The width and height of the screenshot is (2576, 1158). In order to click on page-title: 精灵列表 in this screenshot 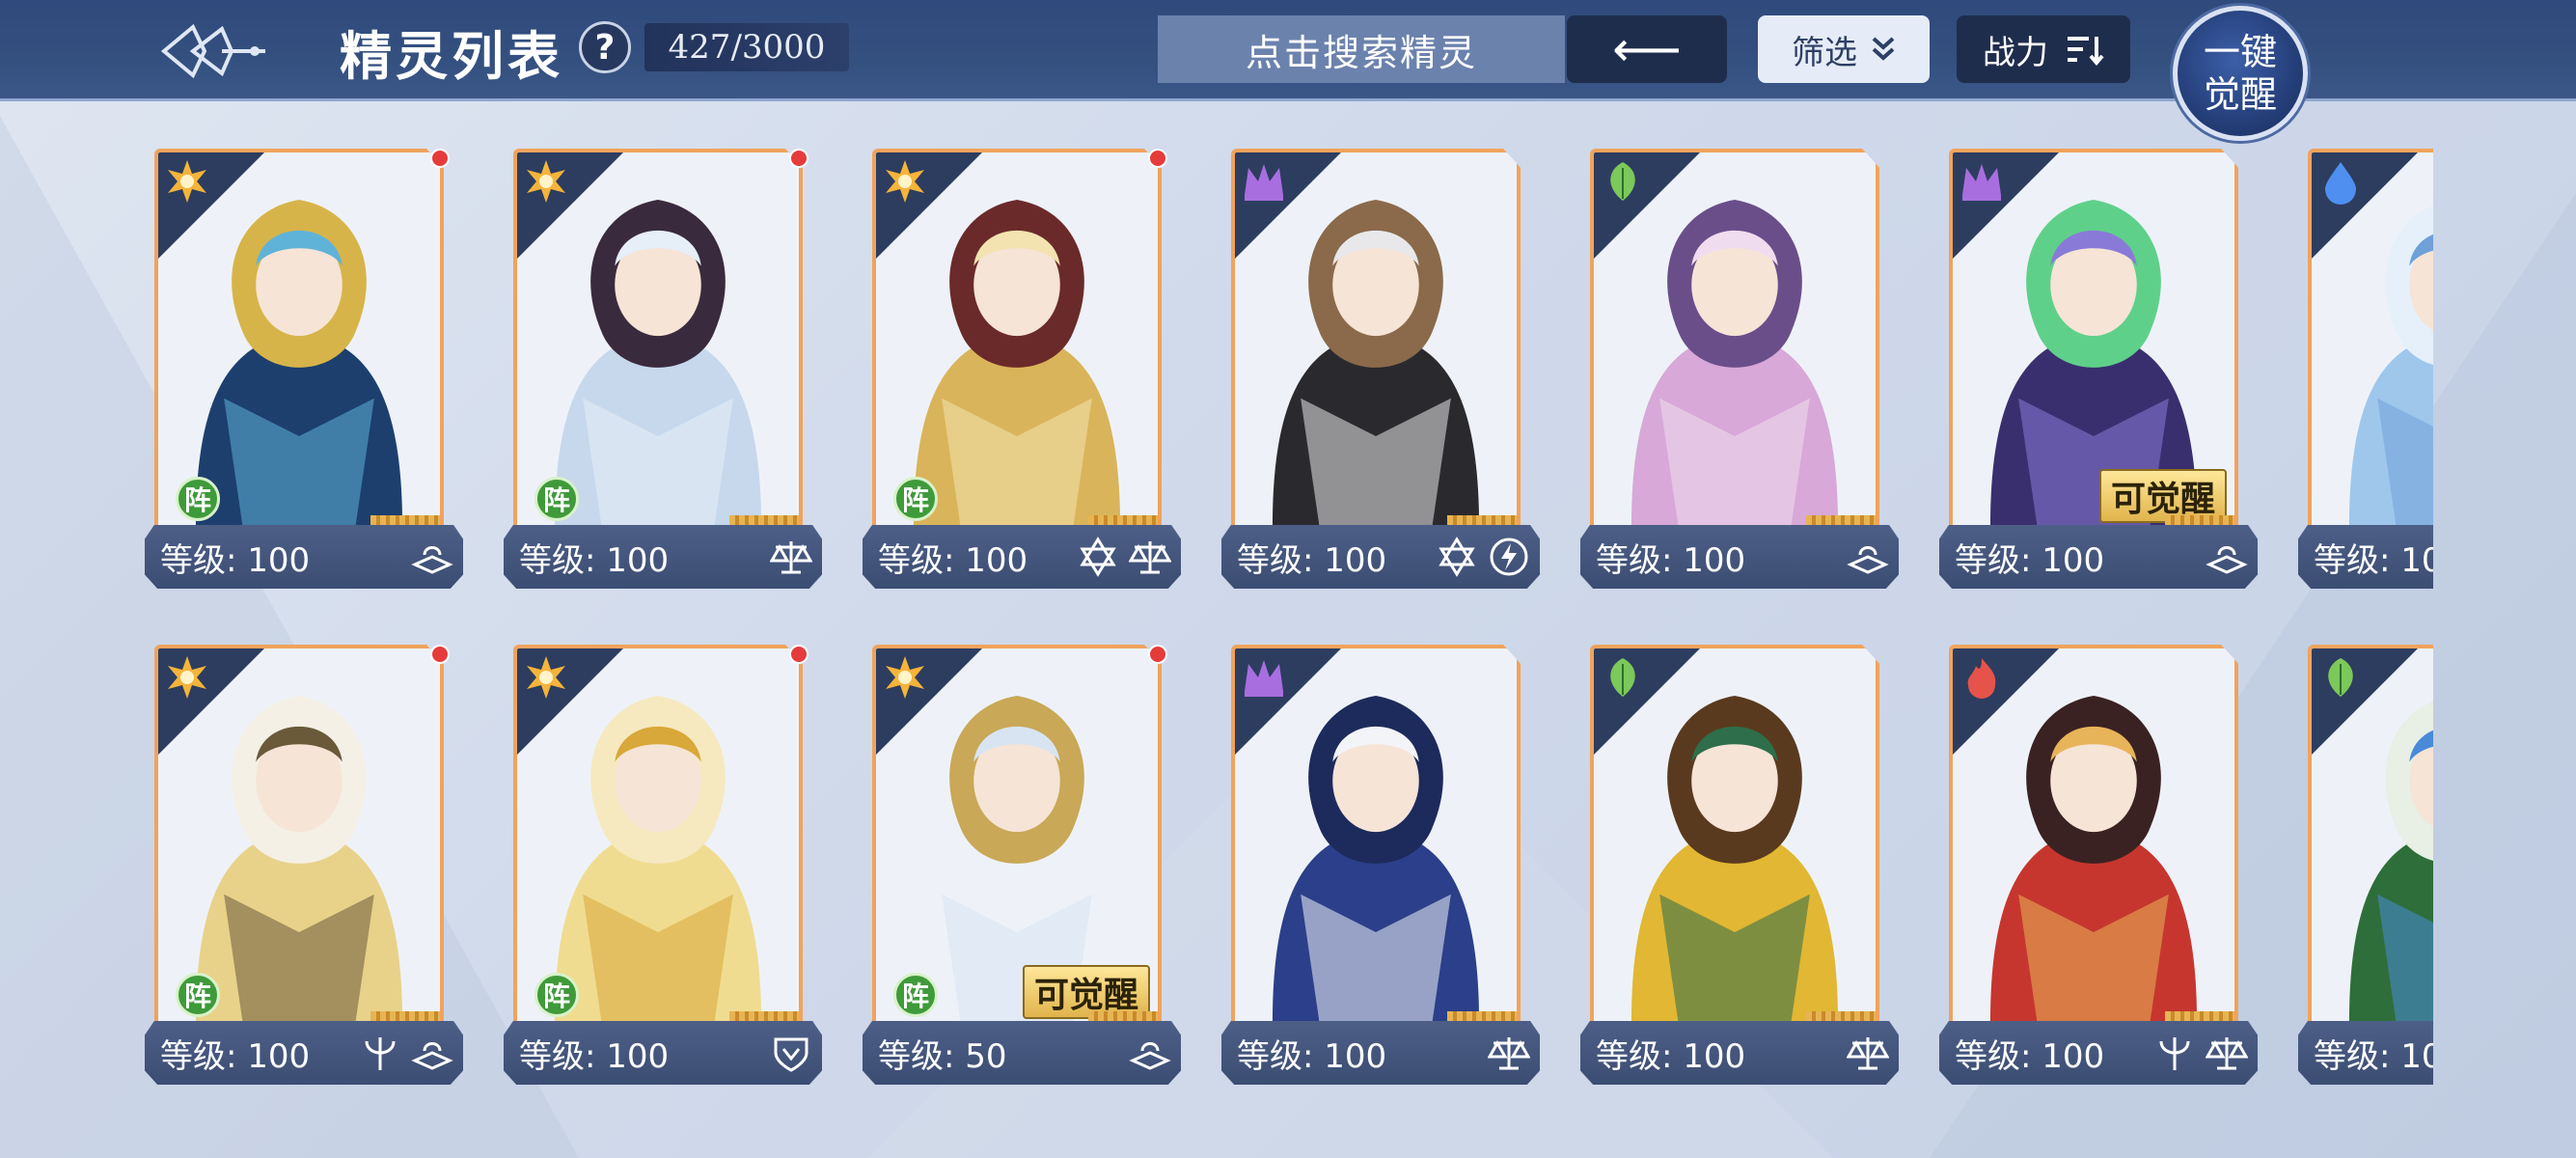, I will do `click(452, 56)`.